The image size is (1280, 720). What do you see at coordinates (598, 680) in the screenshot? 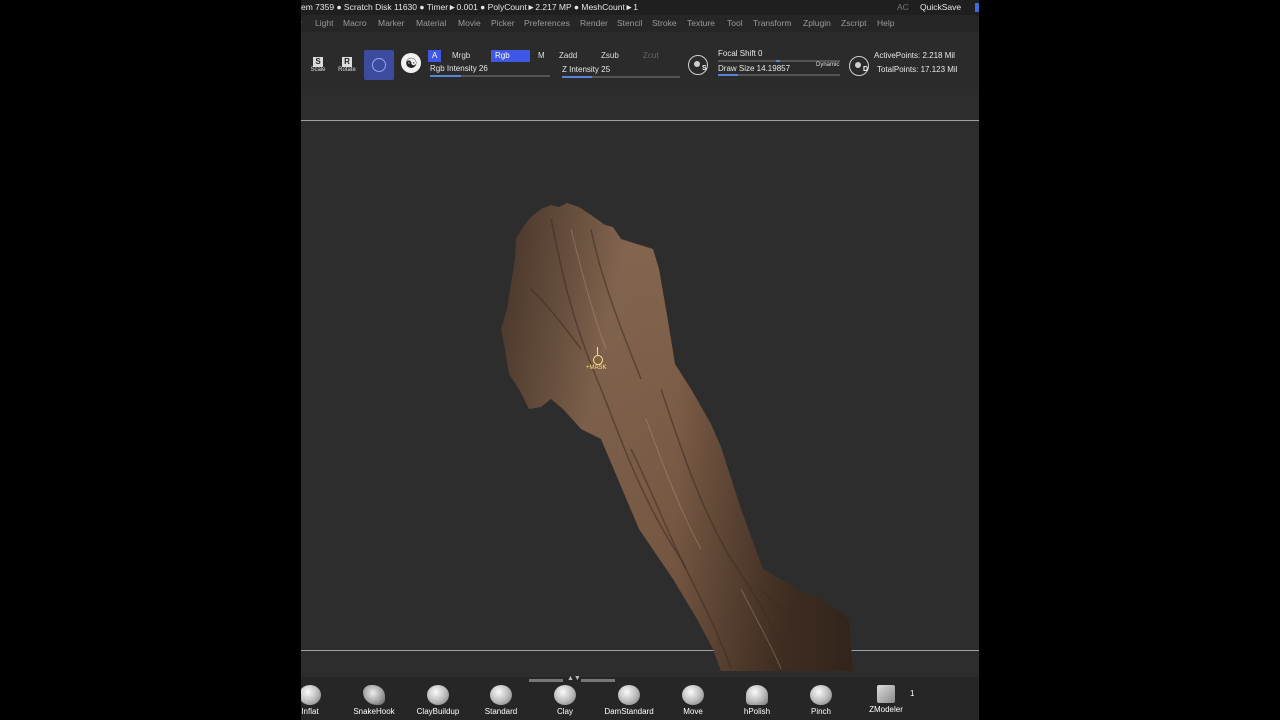
I see `shelf-handle-right` at bounding box center [598, 680].